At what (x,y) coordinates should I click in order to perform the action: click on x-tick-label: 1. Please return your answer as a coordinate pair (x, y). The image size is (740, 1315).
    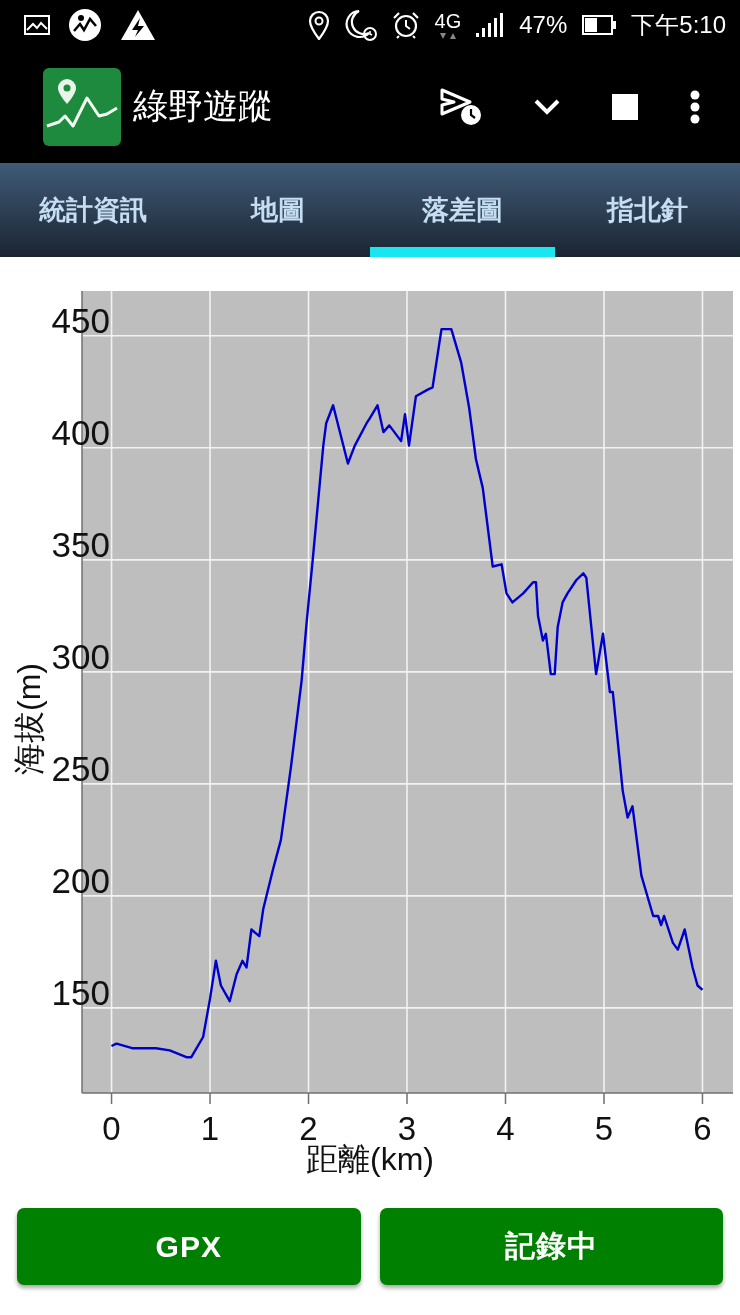
    Looking at the image, I should click on (210, 1128).